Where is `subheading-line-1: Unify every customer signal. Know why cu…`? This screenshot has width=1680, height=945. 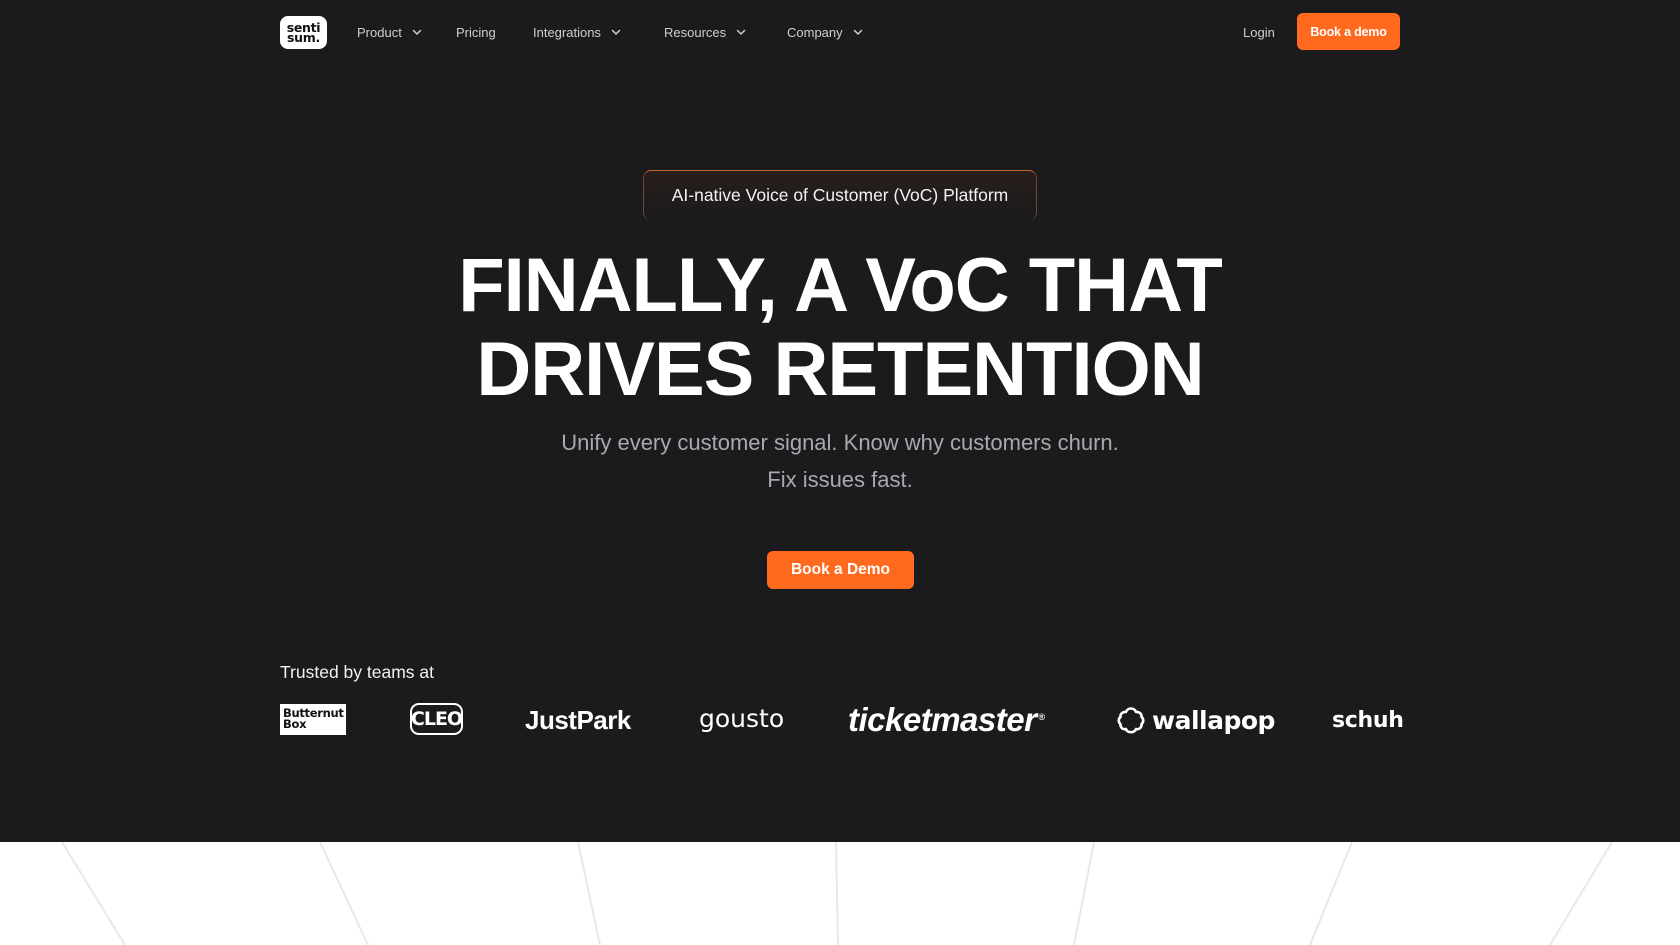 subheading-line-1: Unify every customer signal. Know why cu… is located at coordinates (840, 442).